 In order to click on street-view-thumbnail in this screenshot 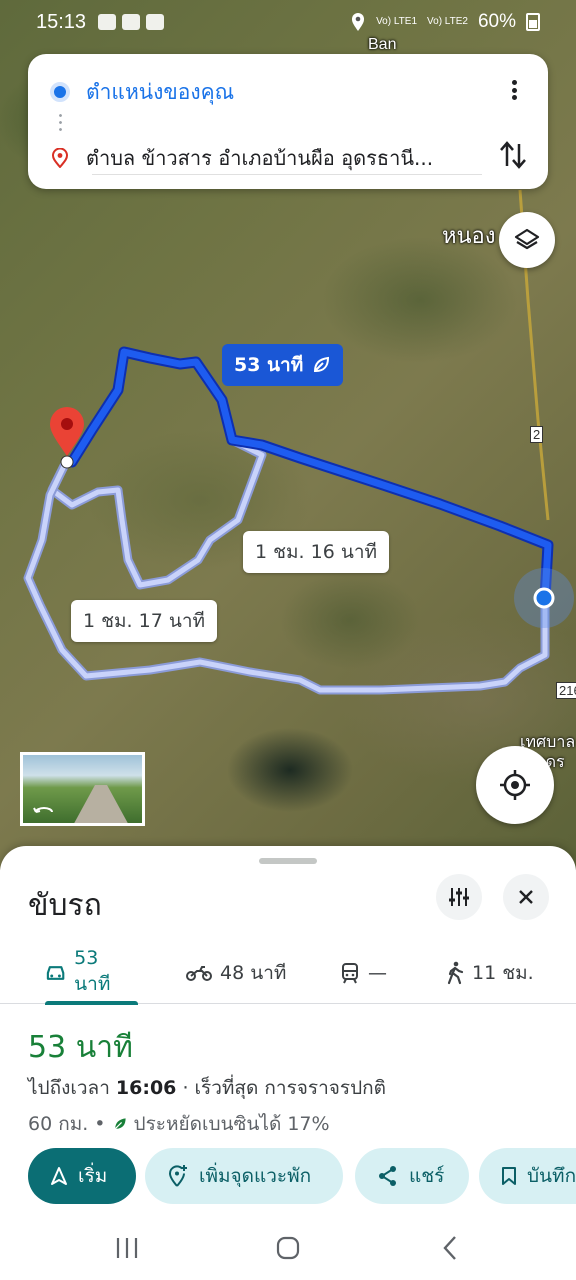, I will do `click(82, 789)`.